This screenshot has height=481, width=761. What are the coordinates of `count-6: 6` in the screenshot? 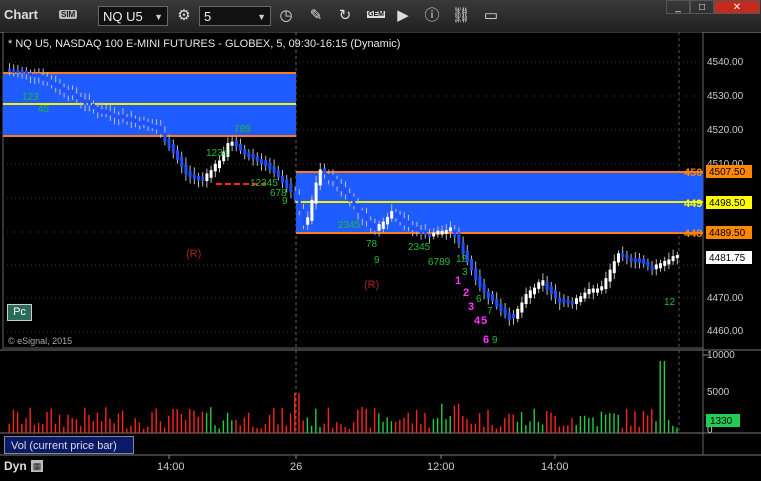 It's located at (486, 340).